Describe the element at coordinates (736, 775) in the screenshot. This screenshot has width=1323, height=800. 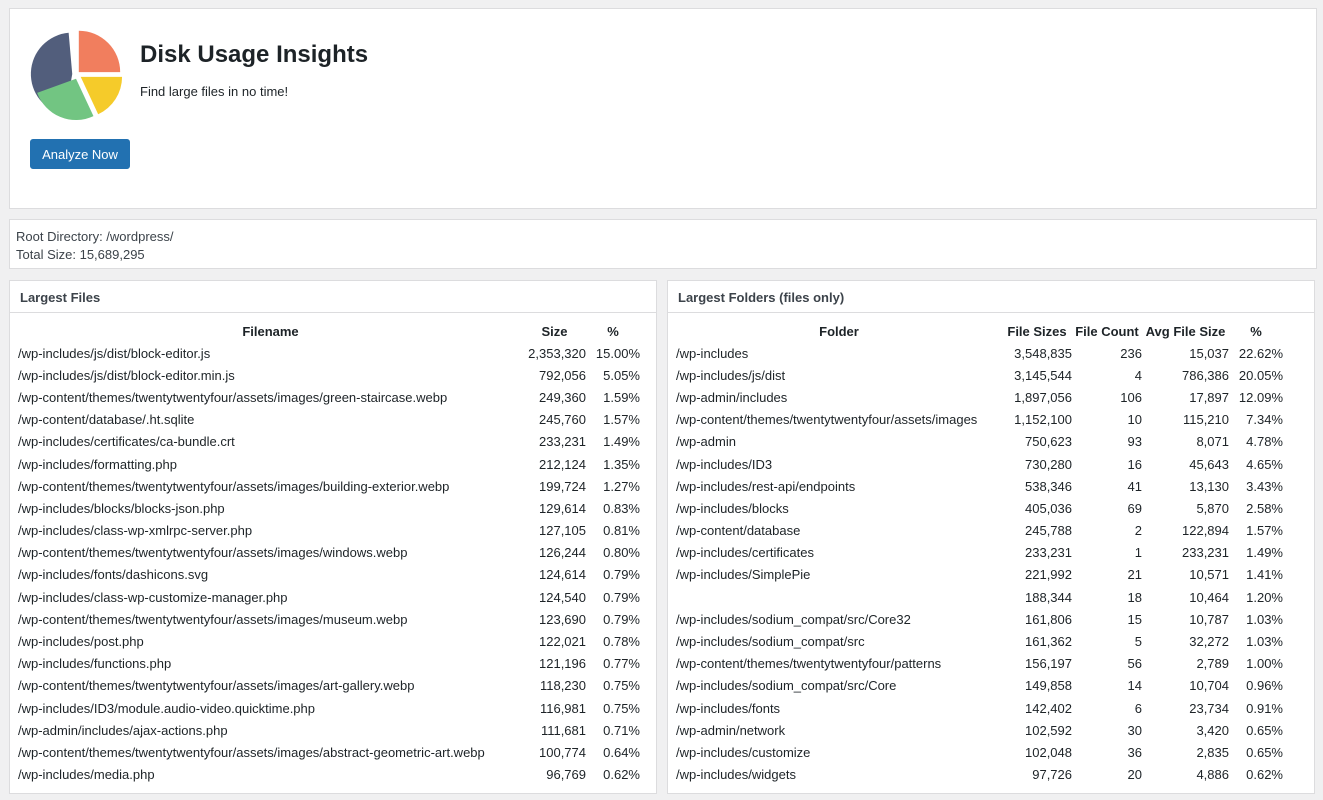
I see `folder-cell: /wp-includes/widgets` at that location.